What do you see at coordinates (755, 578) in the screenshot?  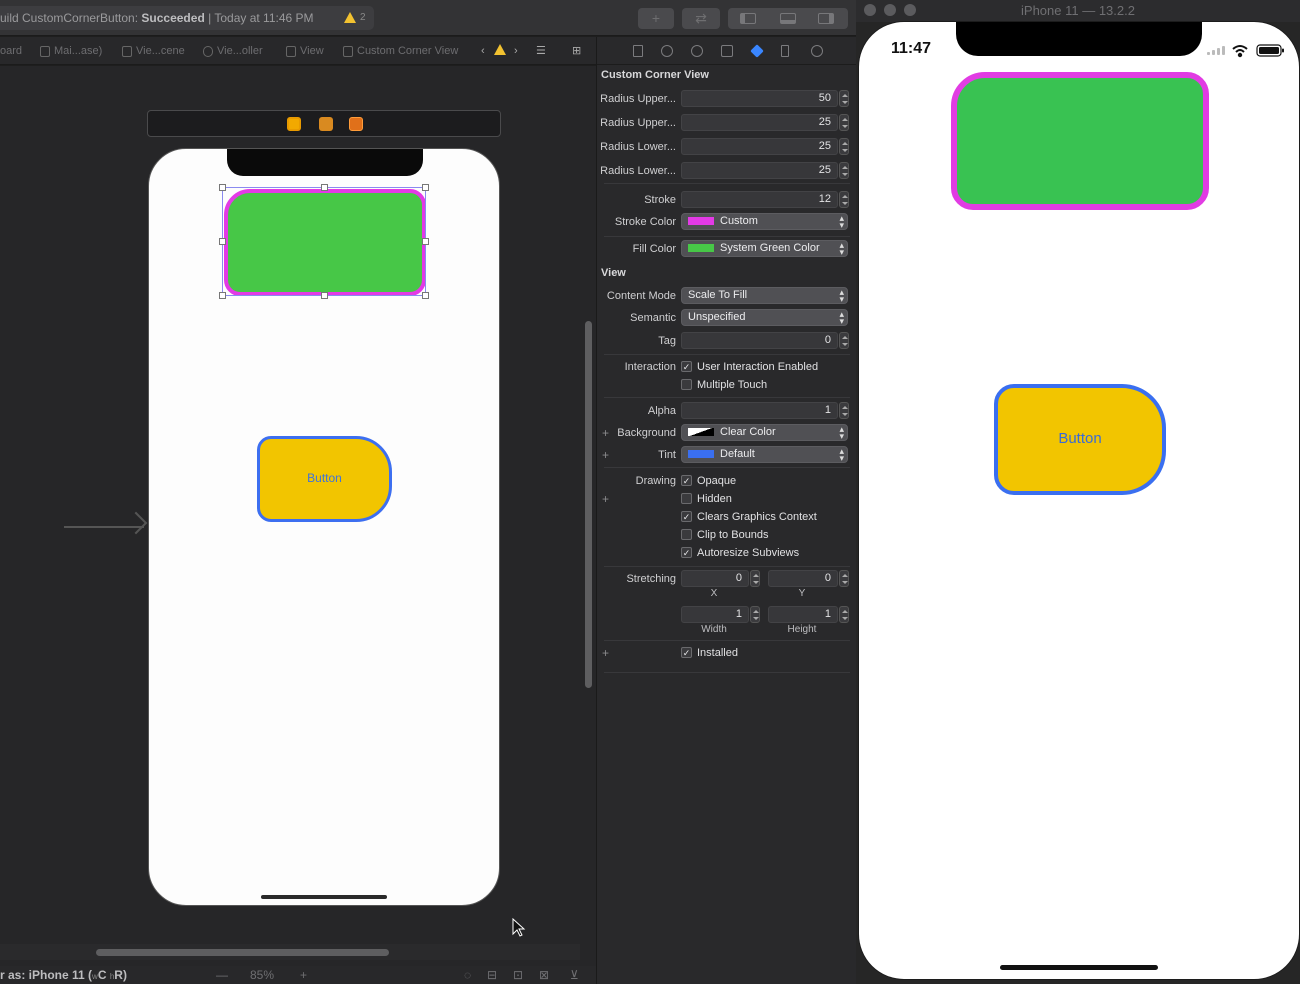 I see `stretch-x-stepper` at bounding box center [755, 578].